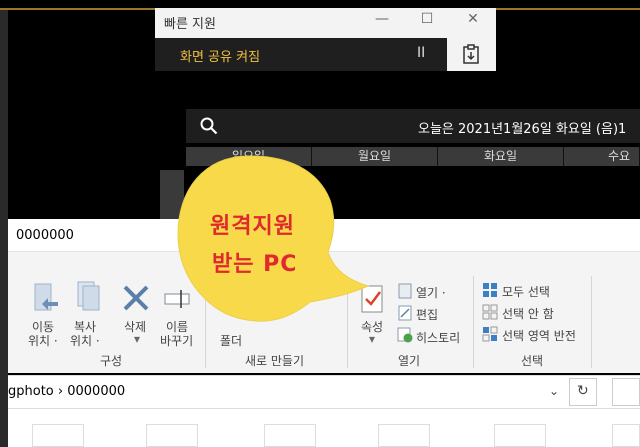  What do you see at coordinates (421, 53) in the screenshot?
I see `pause-button: II` at bounding box center [421, 53].